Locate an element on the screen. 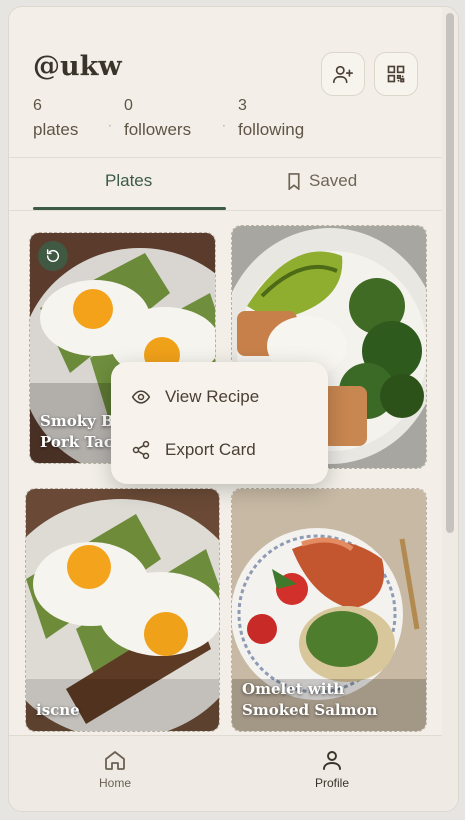 This screenshot has height=820, width=465. scrollbar is located at coordinates (450, 409).